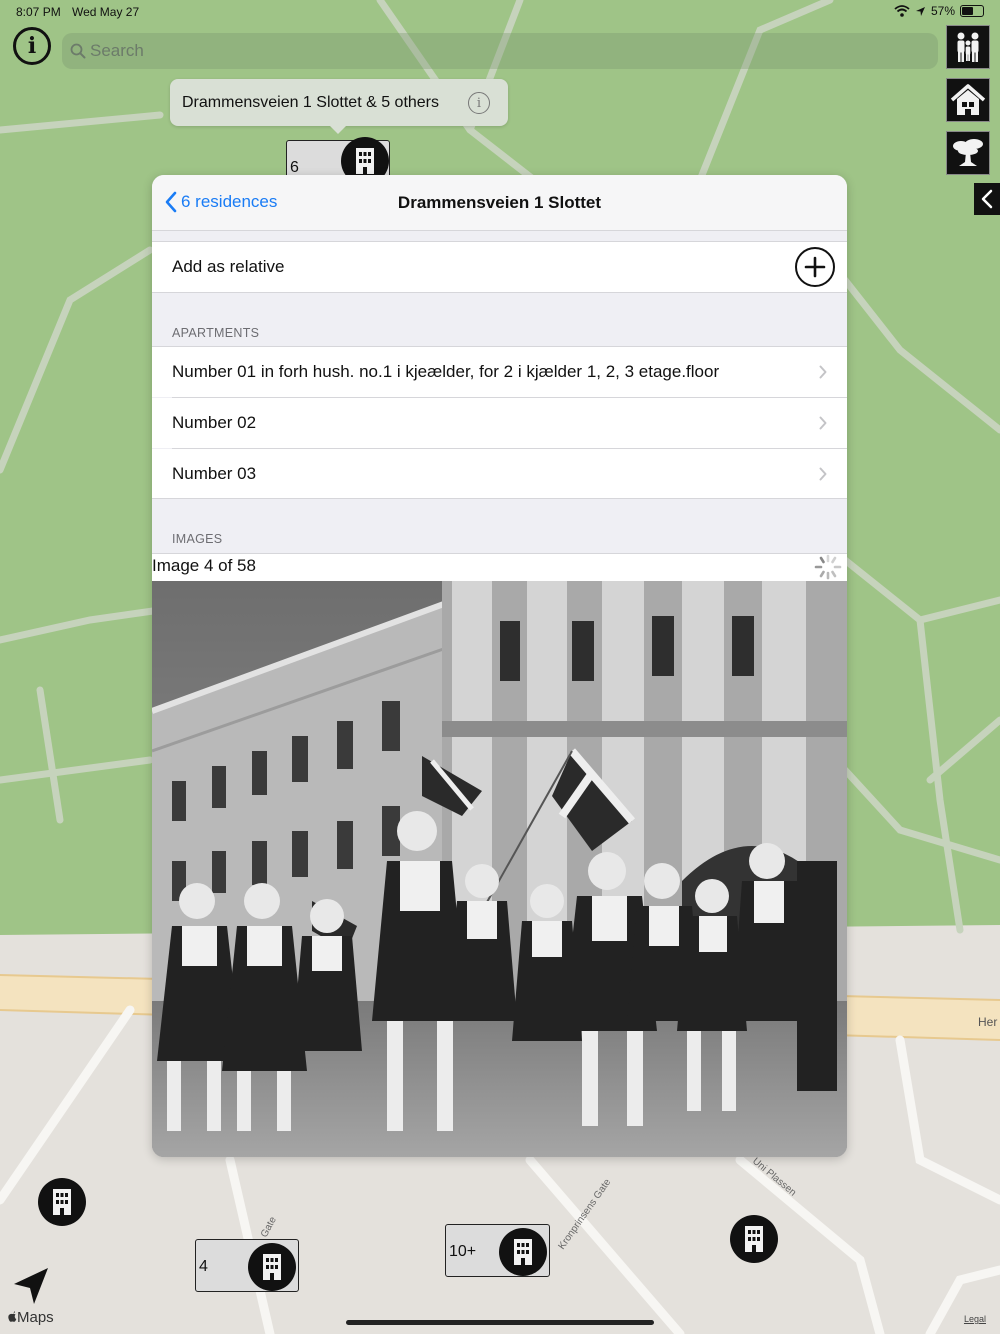  What do you see at coordinates (497, 1250) in the screenshot?
I see `cluster-marker-b: 10+` at bounding box center [497, 1250].